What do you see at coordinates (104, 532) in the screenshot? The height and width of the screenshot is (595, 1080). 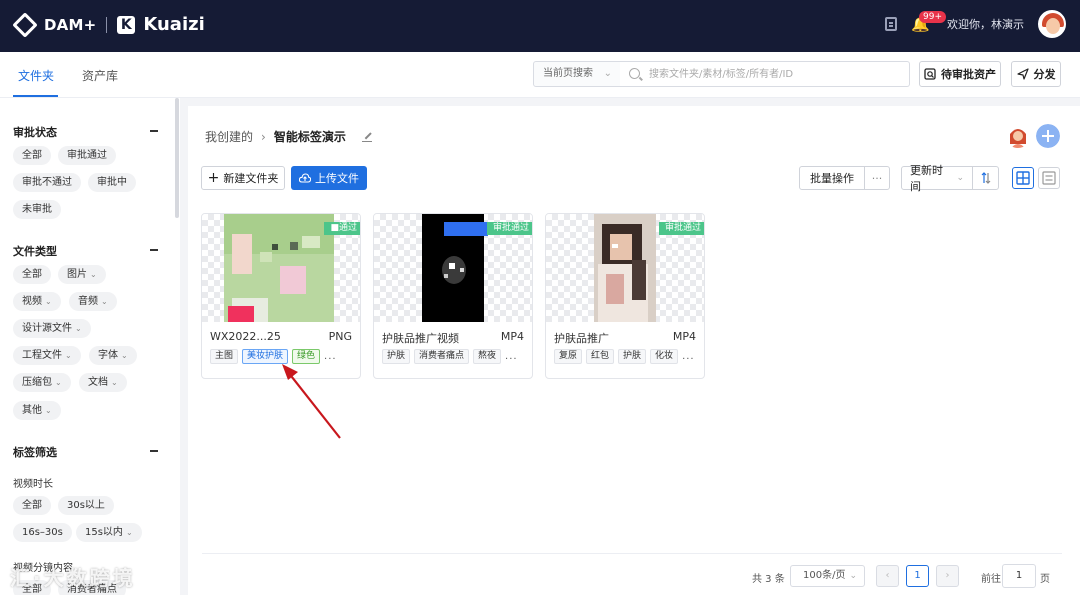 I see `chip-label: 15s以内` at bounding box center [104, 532].